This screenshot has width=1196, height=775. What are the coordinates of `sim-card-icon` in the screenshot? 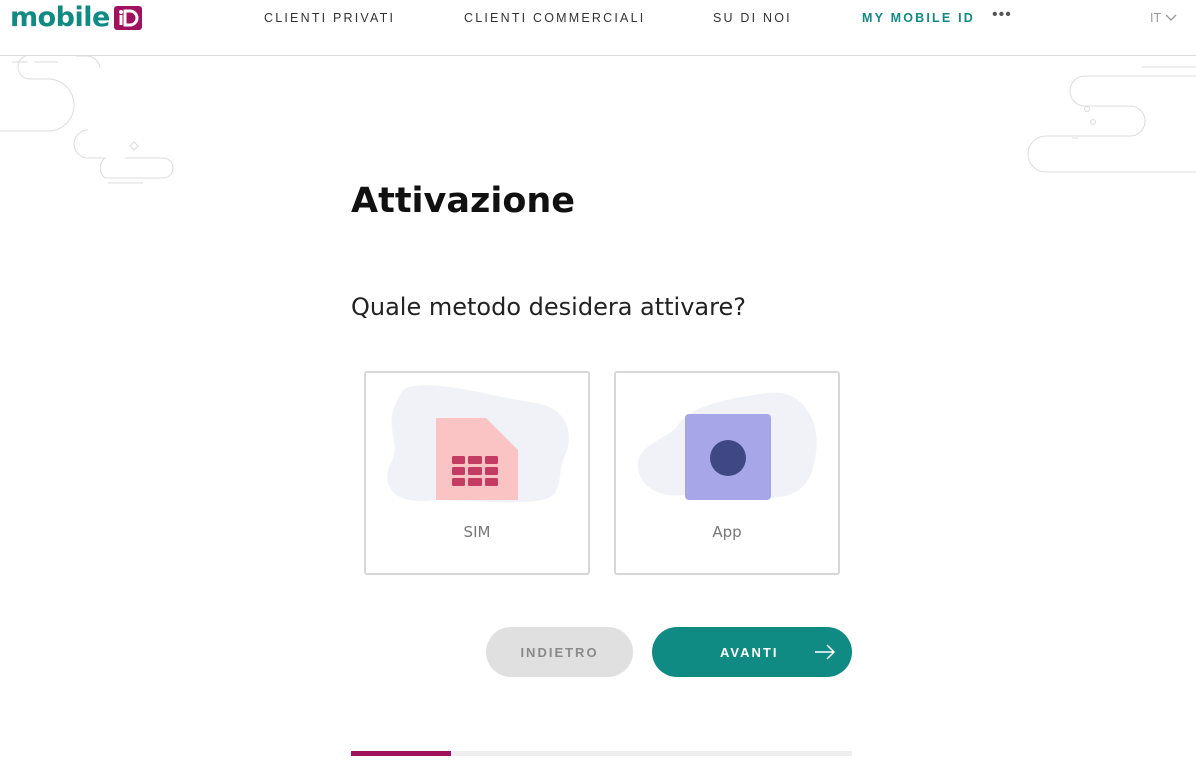 It's located at (478, 444).